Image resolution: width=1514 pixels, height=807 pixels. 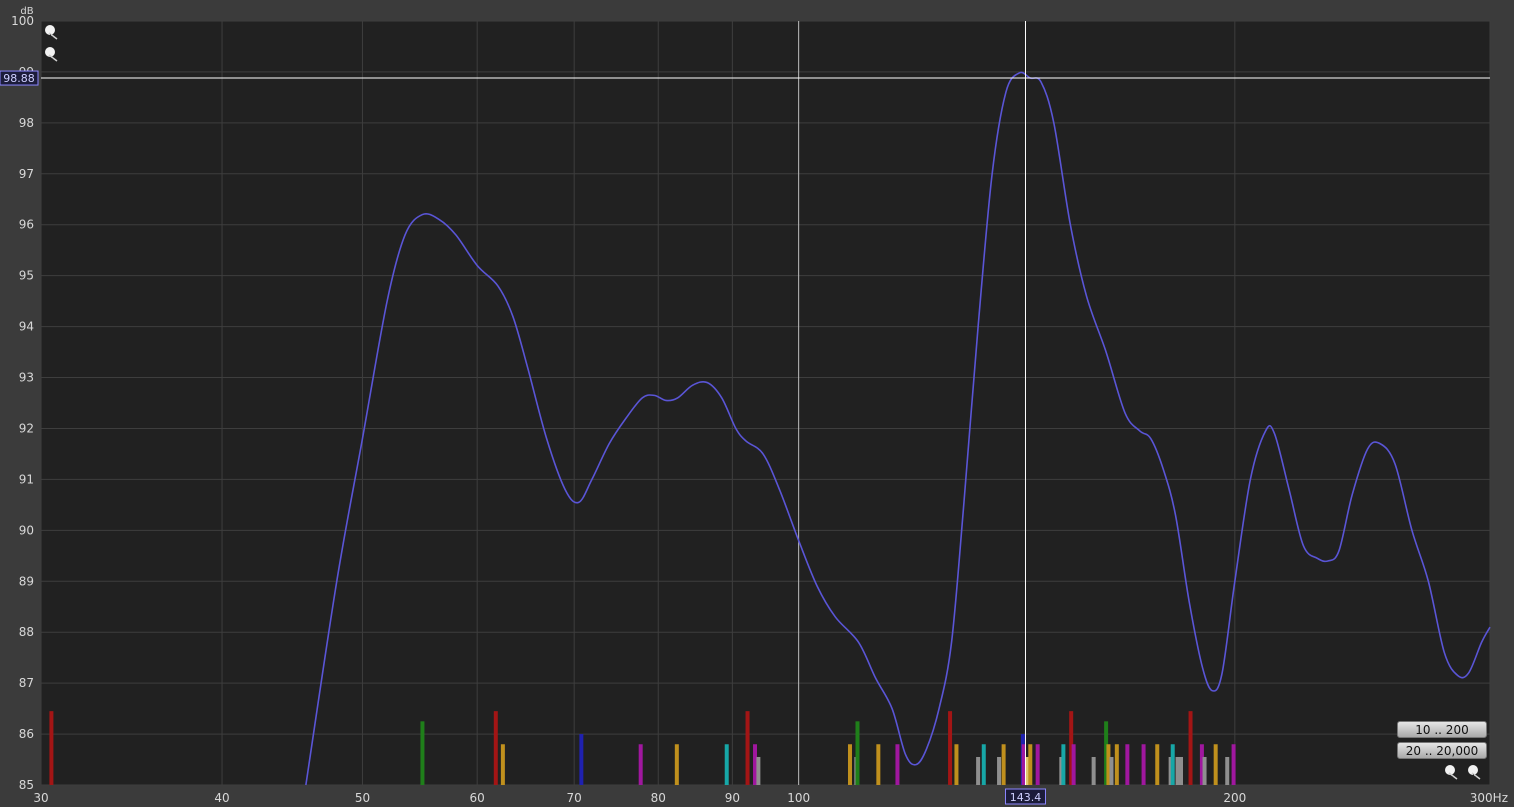 What do you see at coordinates (40, 798) in the screenshot?
I see `x-tick-label: 30` at bounding box center [40, 798].